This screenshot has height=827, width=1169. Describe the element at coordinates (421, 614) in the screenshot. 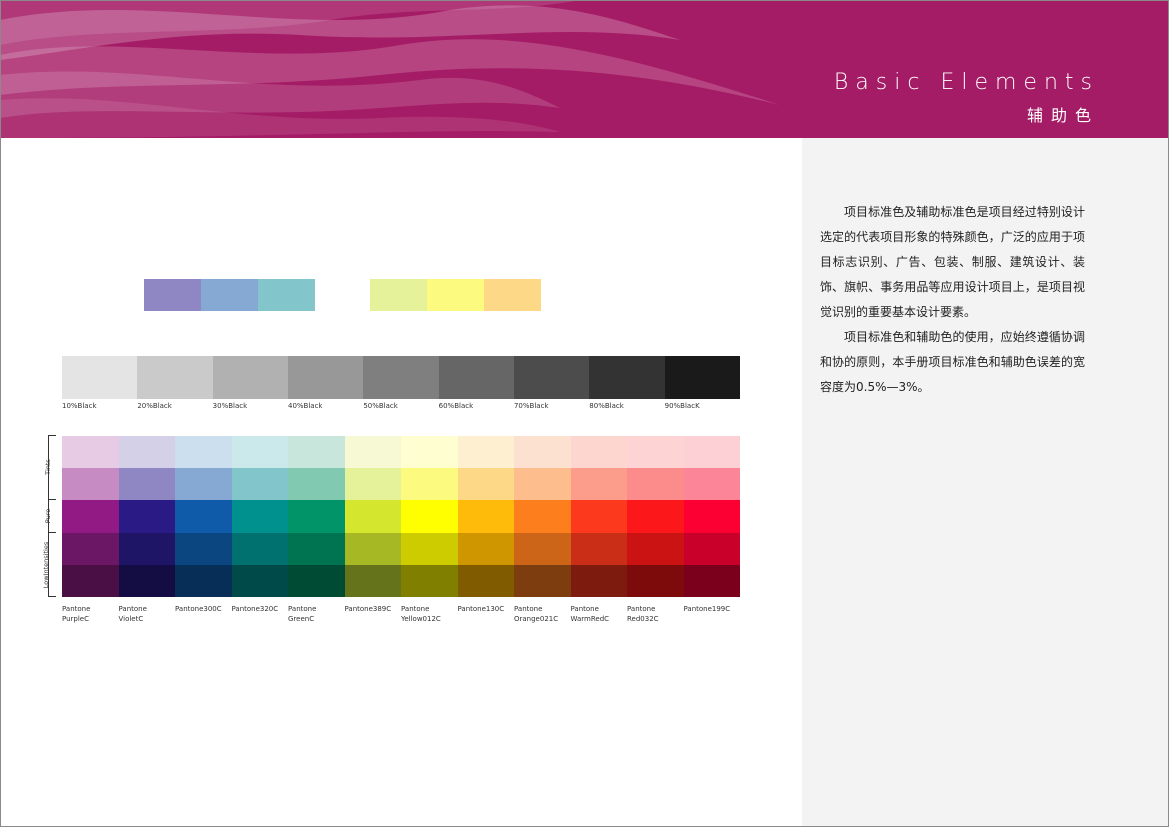

I see `pantone-label: Pantone Yellow012C` at that location.